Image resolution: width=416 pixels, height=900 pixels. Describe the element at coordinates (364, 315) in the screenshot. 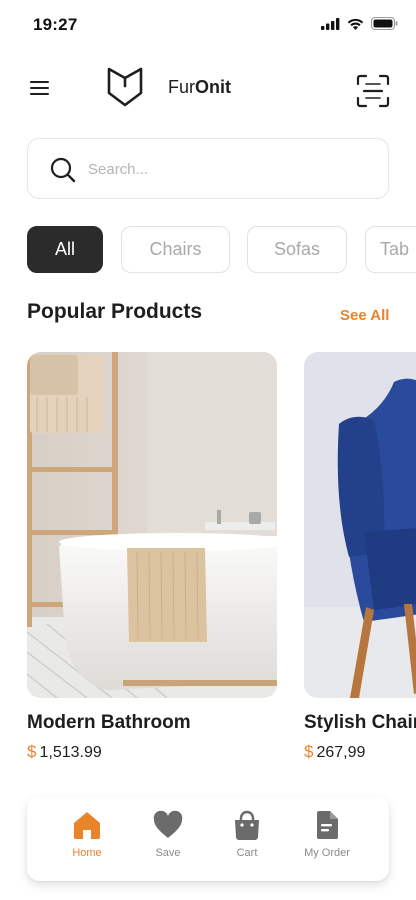

I see `see-all-link: See All` at that location.